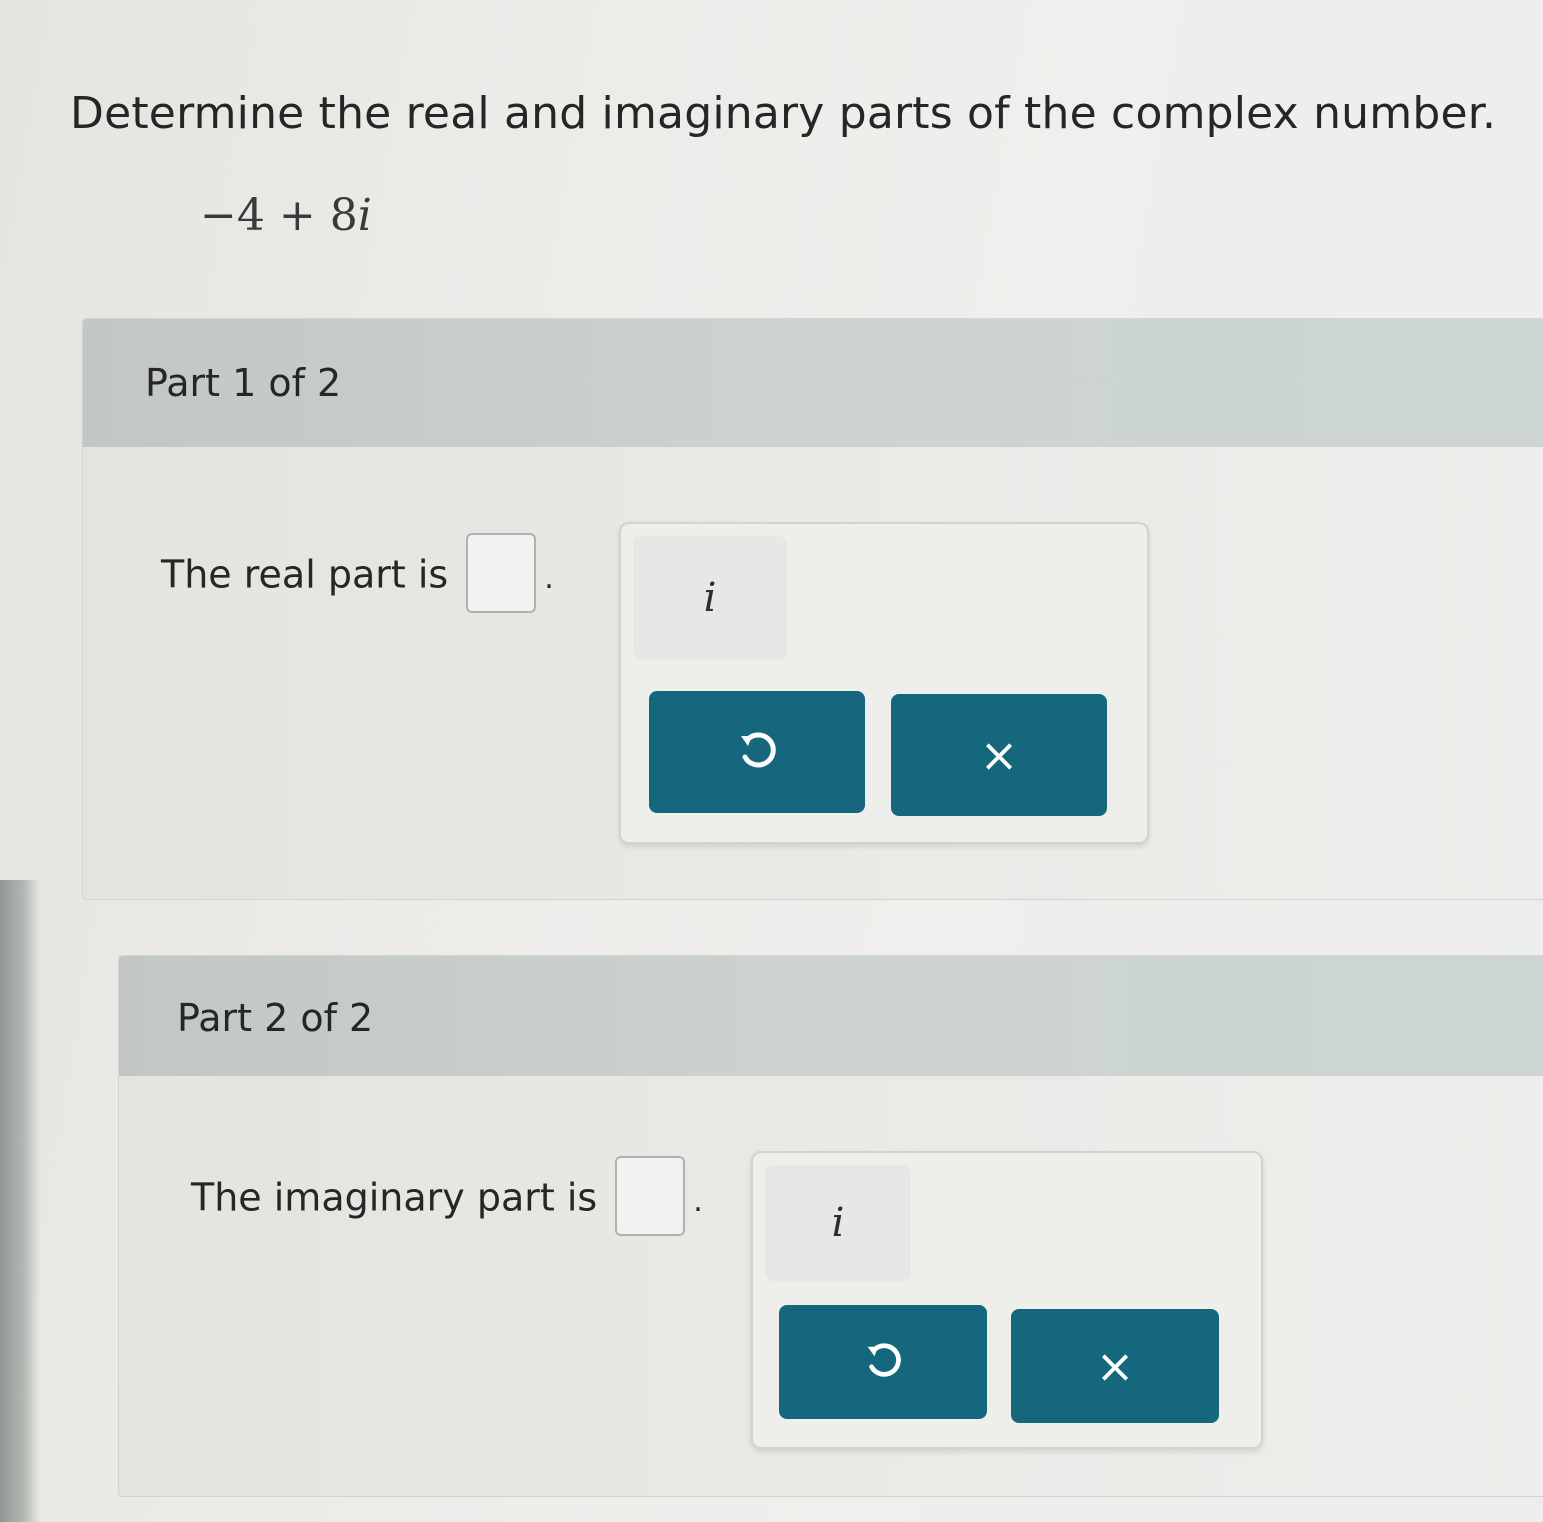 The image size is (1543, 1522). What do you see at coordinates (20, 1201) in the screenshot?
I see `screen-edge-shadow` at bounding box center [20, 1201].